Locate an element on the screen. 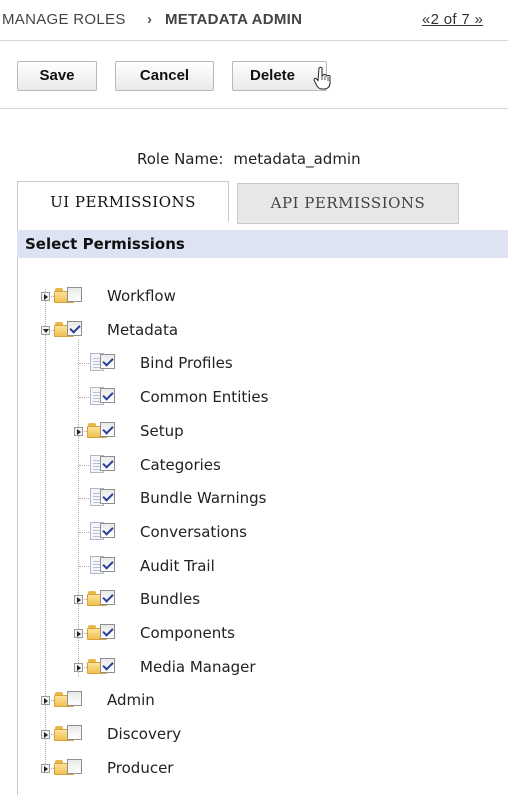 This screenshot has height=795, width=508. tab-ui-permissions: UI PERMISSIONS is located at coordinates (123, 201).